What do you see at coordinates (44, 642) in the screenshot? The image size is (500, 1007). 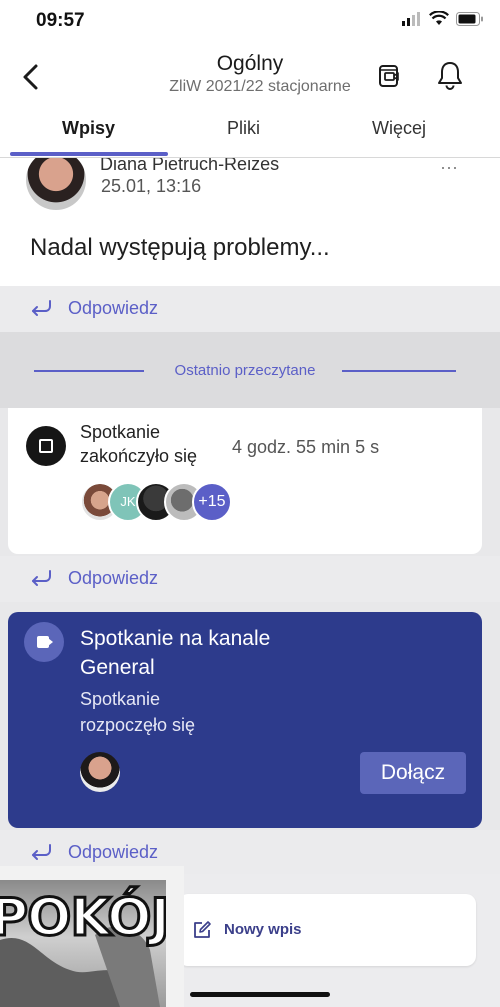 I see `video-camera-icon` at bounding box center [44, 642].